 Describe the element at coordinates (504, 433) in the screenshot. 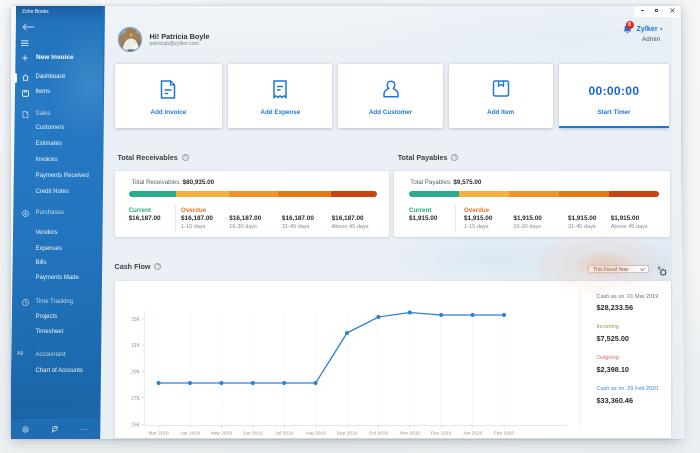

I see `svg-text: Feb 2020` at that location.